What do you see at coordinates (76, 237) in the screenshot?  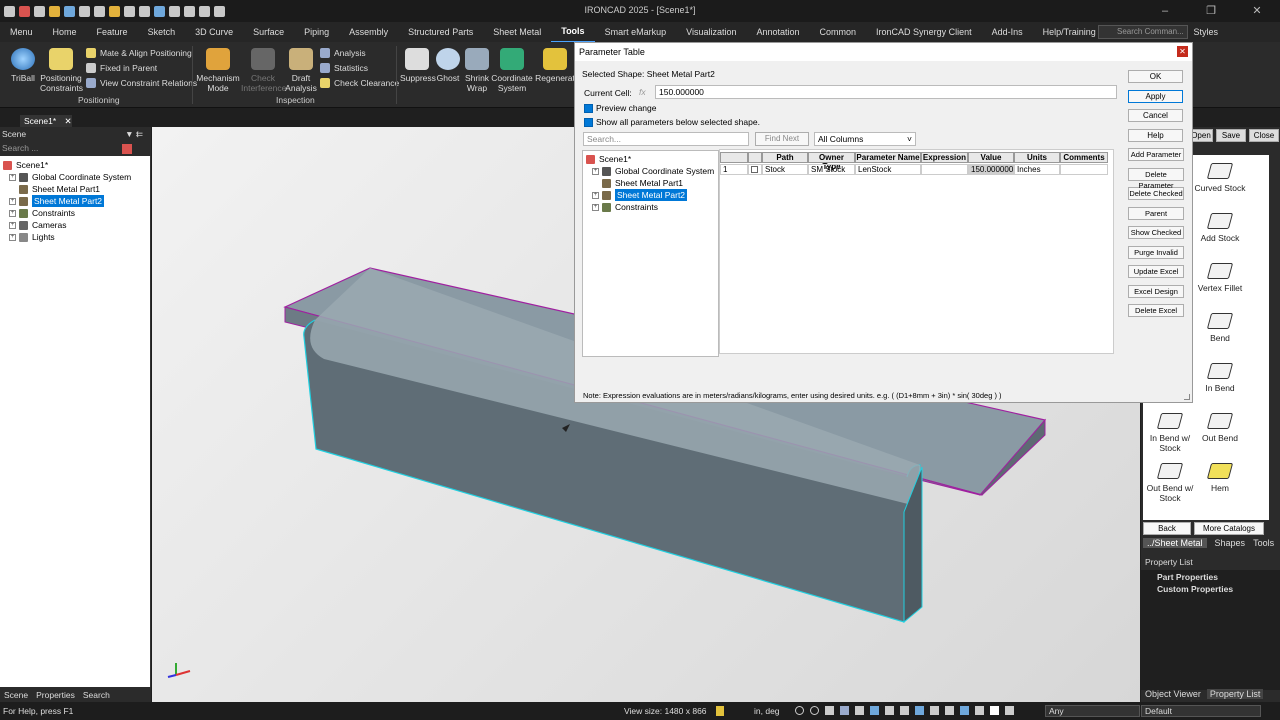 I see `tree-item: + Lights` at bounding box center [76, 237].